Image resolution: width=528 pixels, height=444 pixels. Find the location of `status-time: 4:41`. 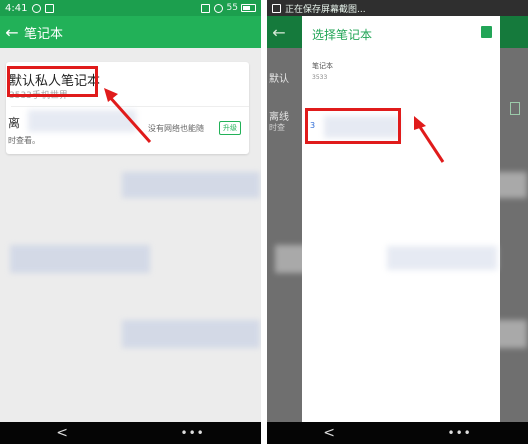

status-time: 4:41 is located at coordinates (16, 8).